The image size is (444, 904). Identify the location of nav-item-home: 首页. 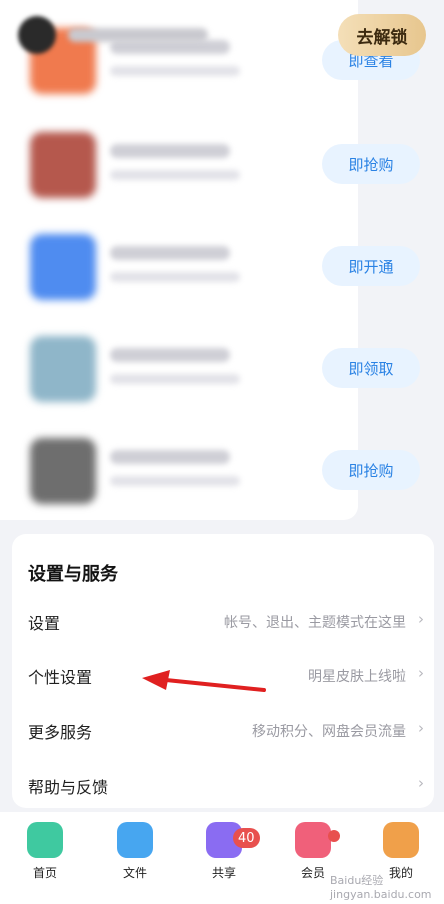
(45, 858).